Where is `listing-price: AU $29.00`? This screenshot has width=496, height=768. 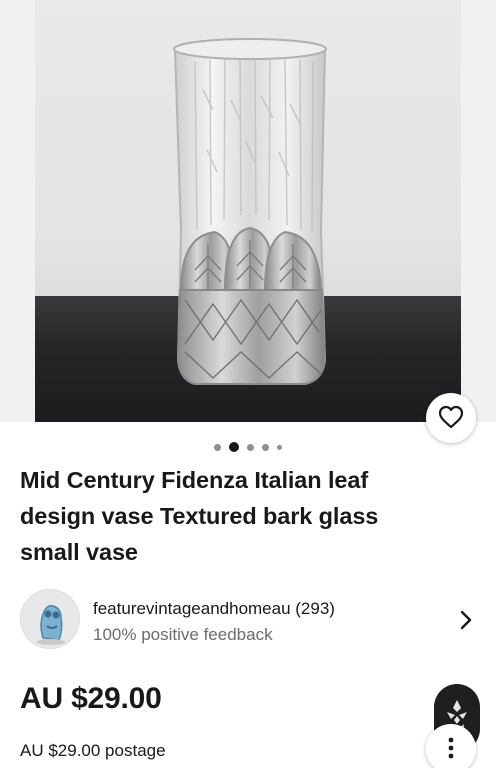 listing-price: AU $29.00 is located at coordinates (91, 698).